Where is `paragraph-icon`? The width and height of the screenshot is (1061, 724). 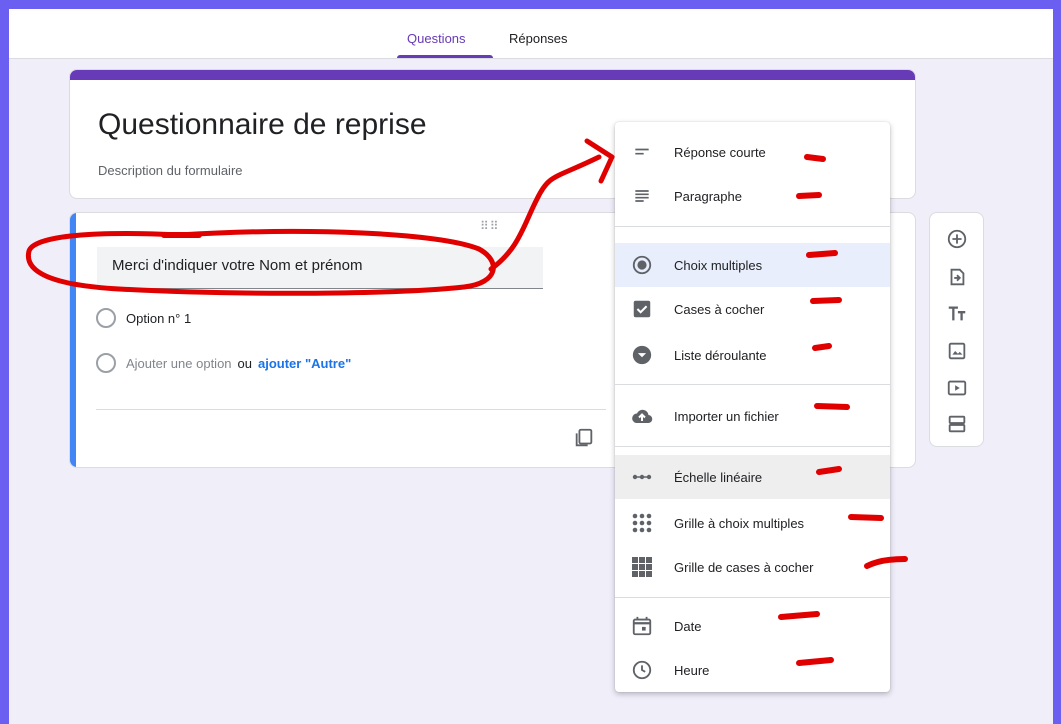 paragraph-icon is located at coordinates (642, 196).